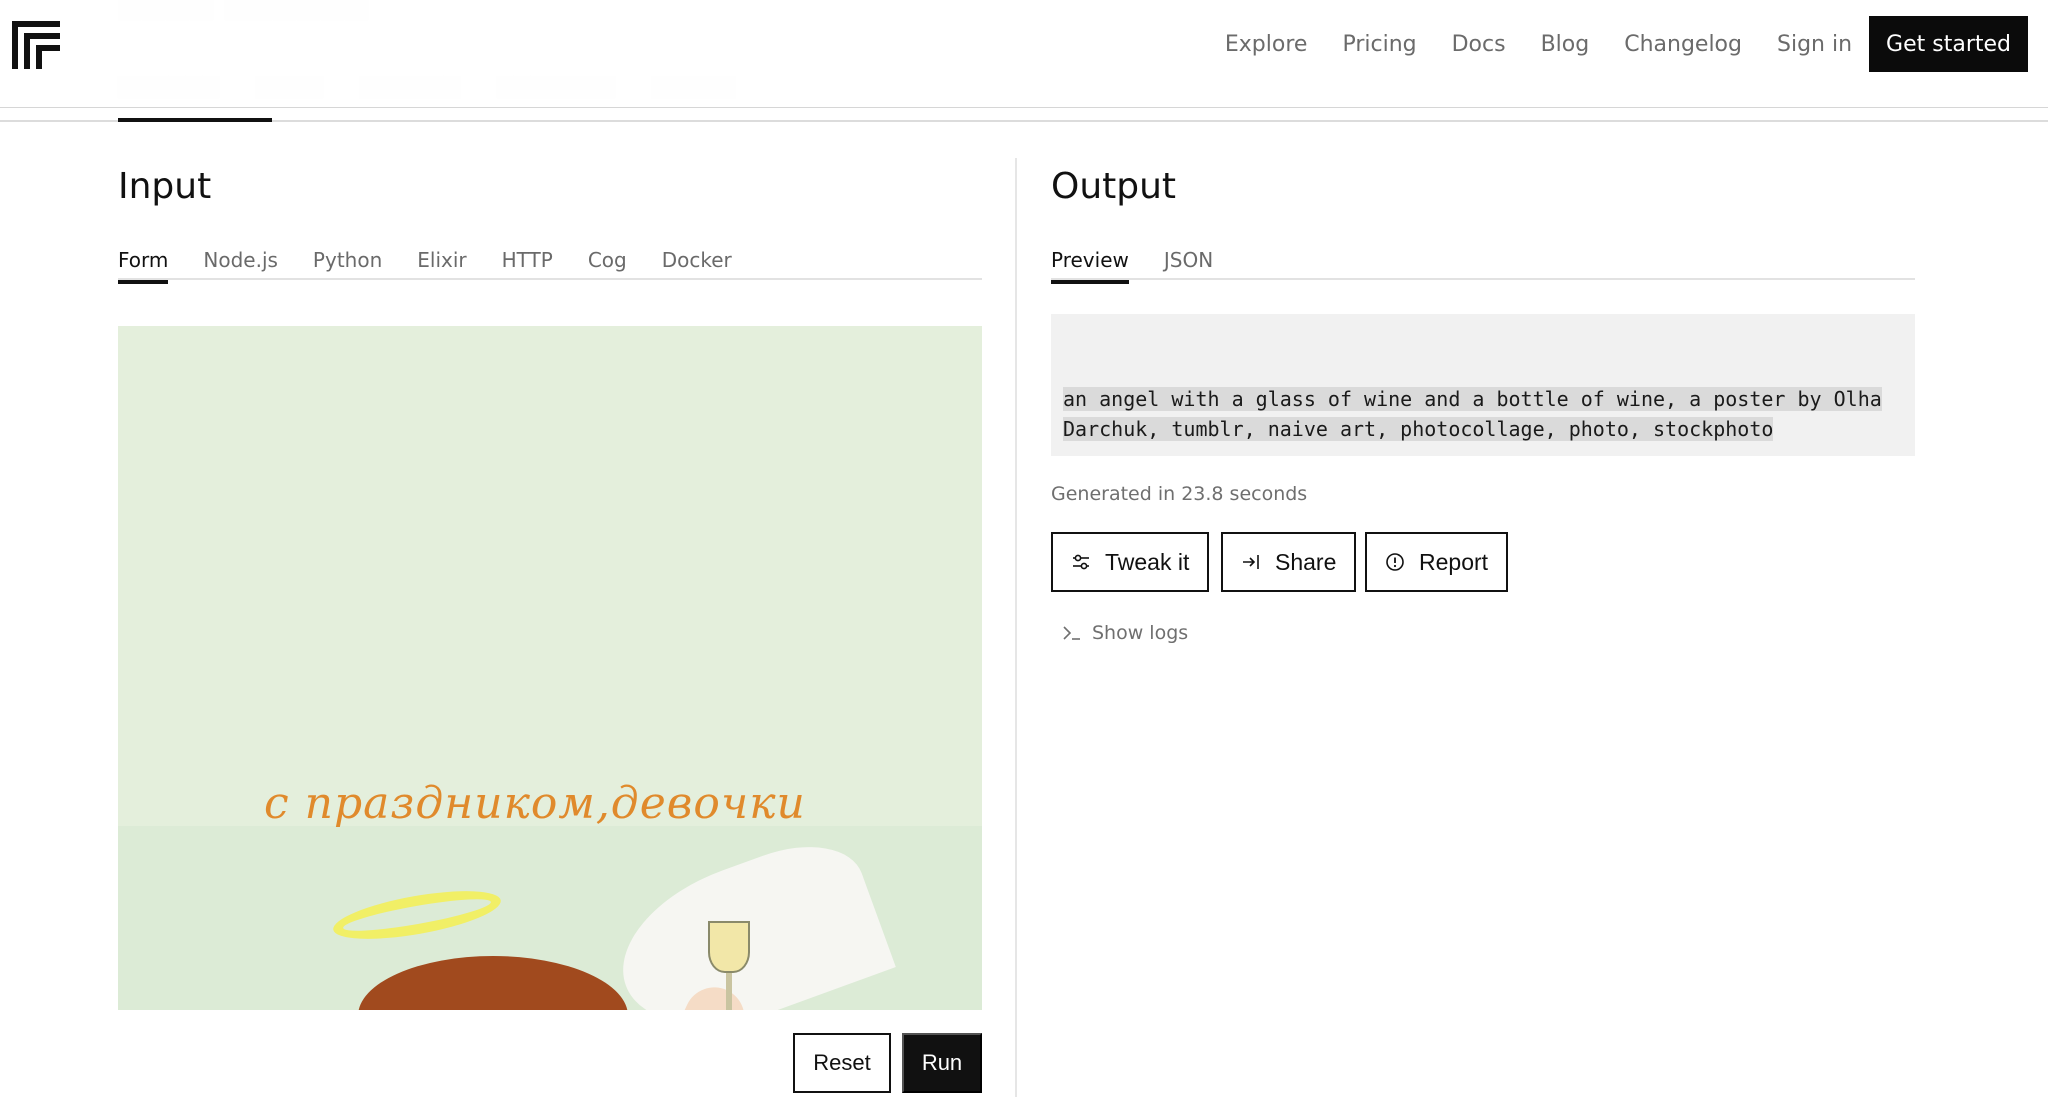 The width and height of the screenshot is (2048, 1097). What do you see at coordinates (165, 186) in the screenshot?
I see `input-heading: Input` at bounding box center [165, 186].